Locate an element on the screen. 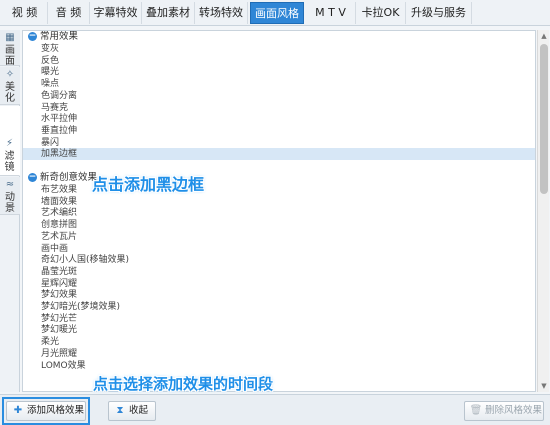 This screenshot has width=550, height=425. side-tab-beautify: ✧ 美化 is located at coordinates (10, 86).